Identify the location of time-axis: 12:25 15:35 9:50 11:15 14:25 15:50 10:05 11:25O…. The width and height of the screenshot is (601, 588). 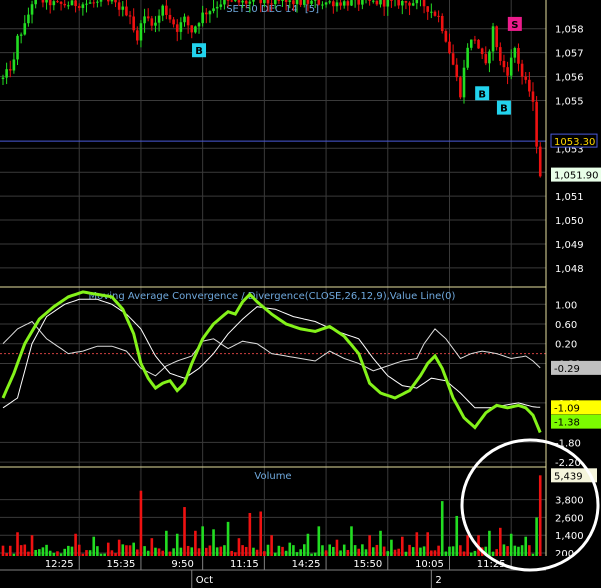
(300, 572).